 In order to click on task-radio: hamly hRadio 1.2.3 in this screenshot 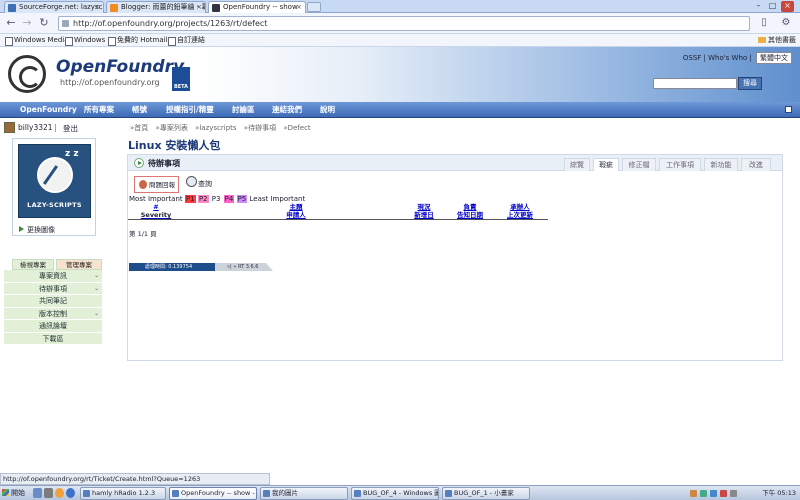, I will do `click(123, 493)`.